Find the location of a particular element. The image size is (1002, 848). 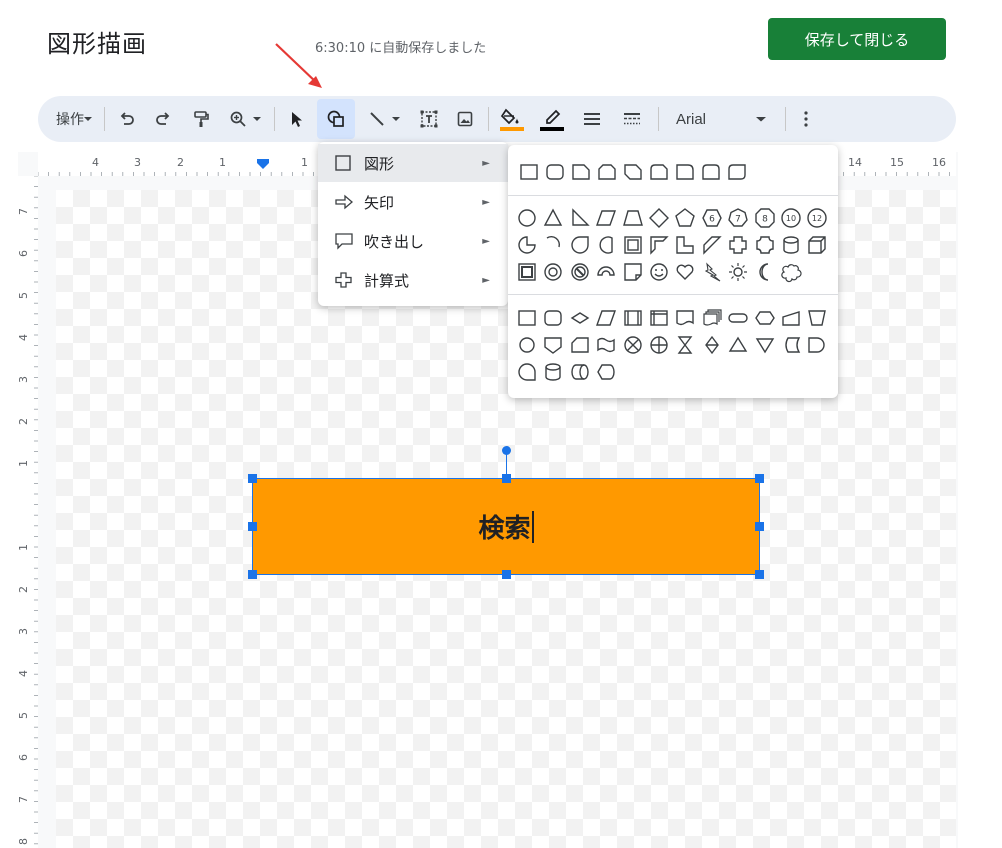

shape-folded-corner-icon is located at coordinates (633, 272).